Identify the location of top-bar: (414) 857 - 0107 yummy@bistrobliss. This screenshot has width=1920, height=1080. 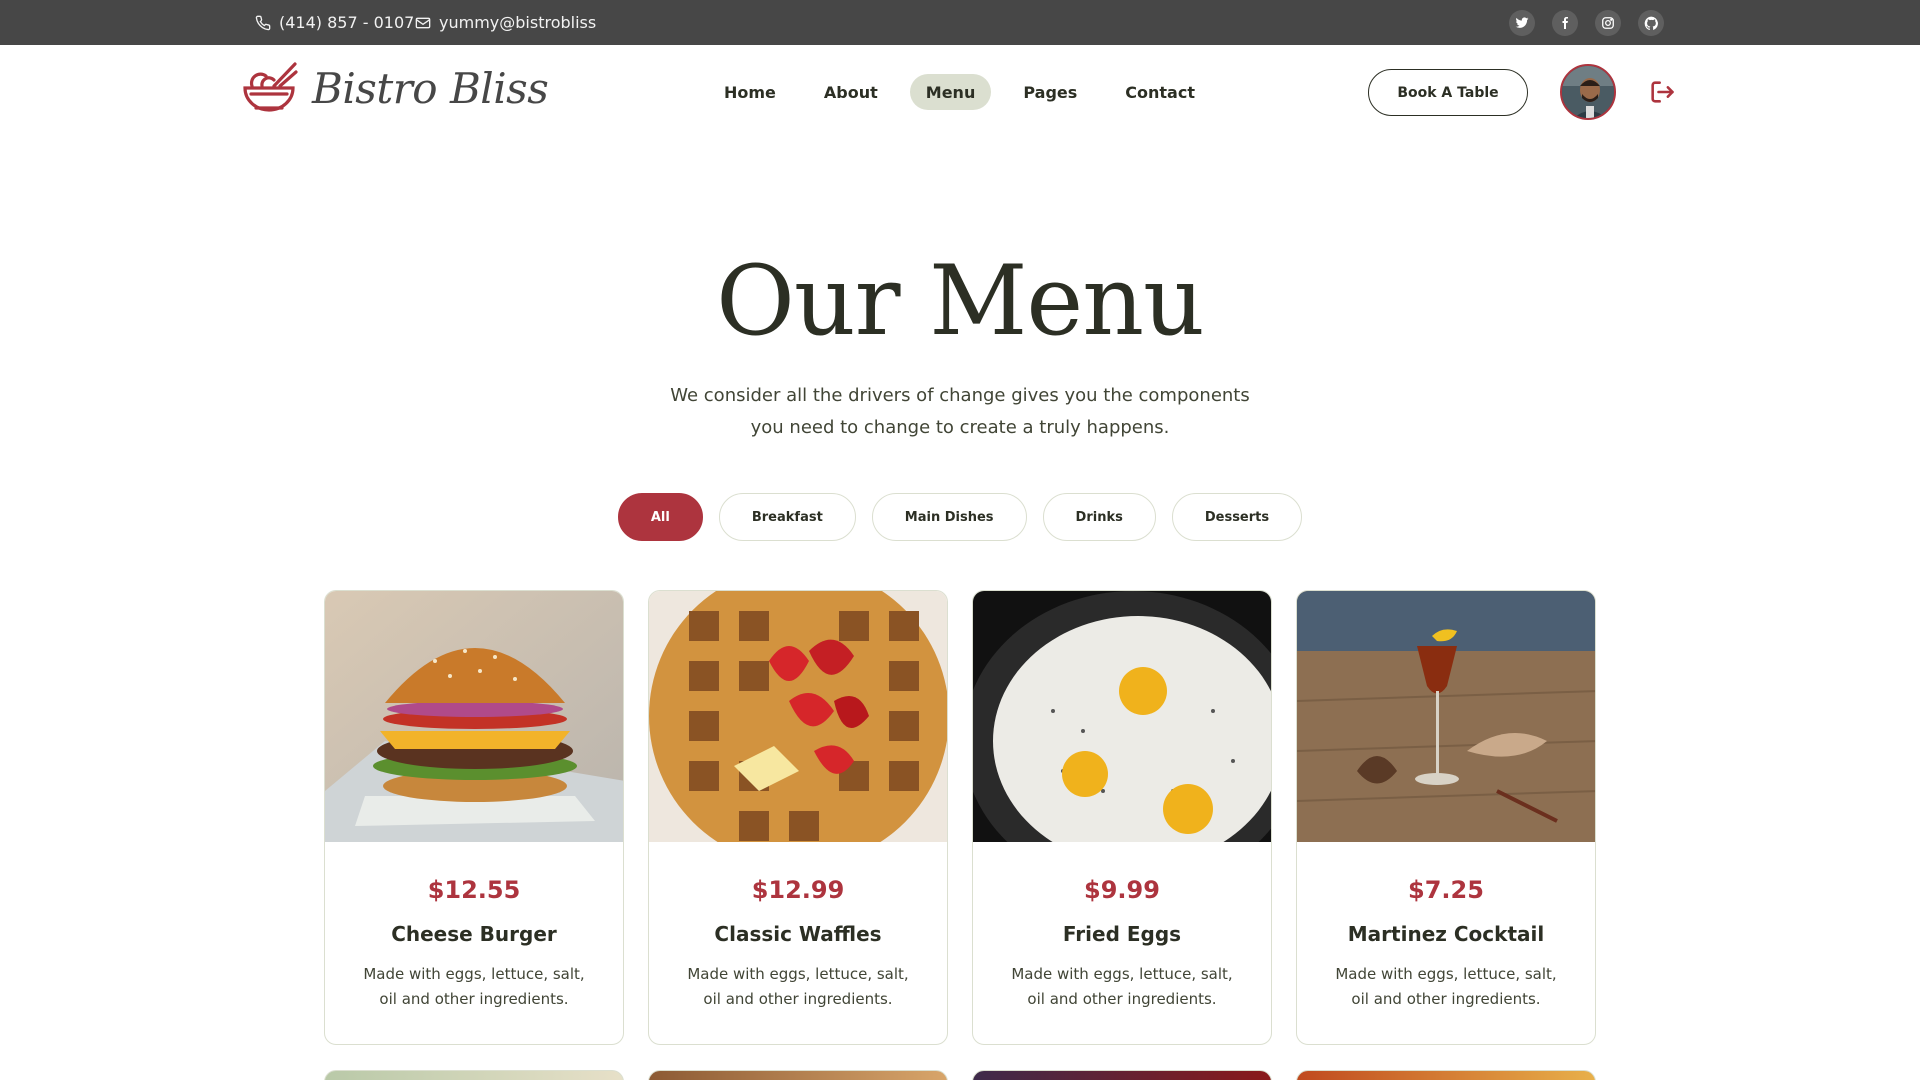
(960, 22).